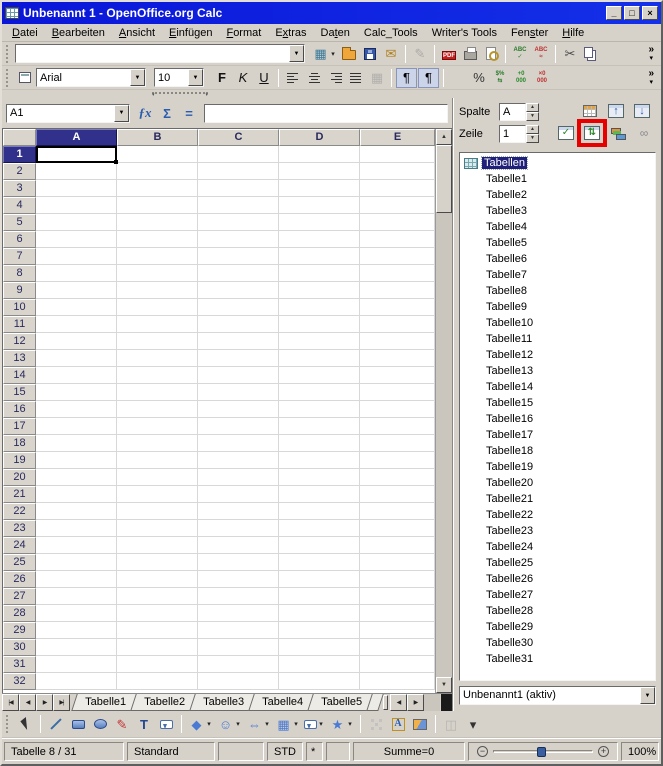  Describe the element at coordinates (238, 222) in the screenshot. I see `cell-c5` at that location.